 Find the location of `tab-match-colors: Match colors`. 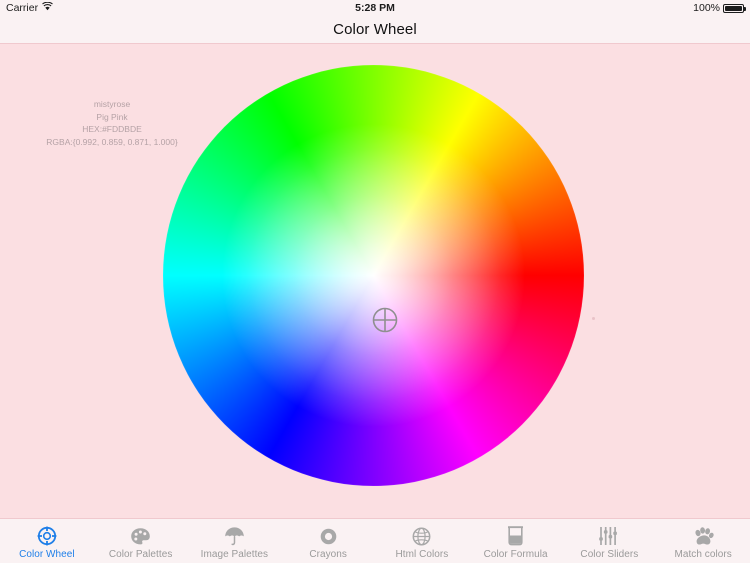

tab-match-colors: Match colors is located at coordinates (703, 541).